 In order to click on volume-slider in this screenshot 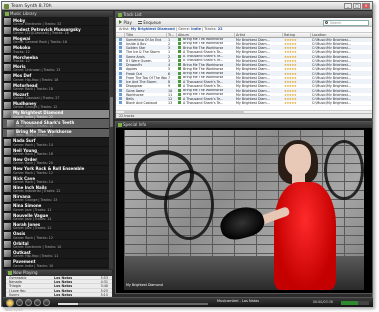, I will do `click(355, 303)`.